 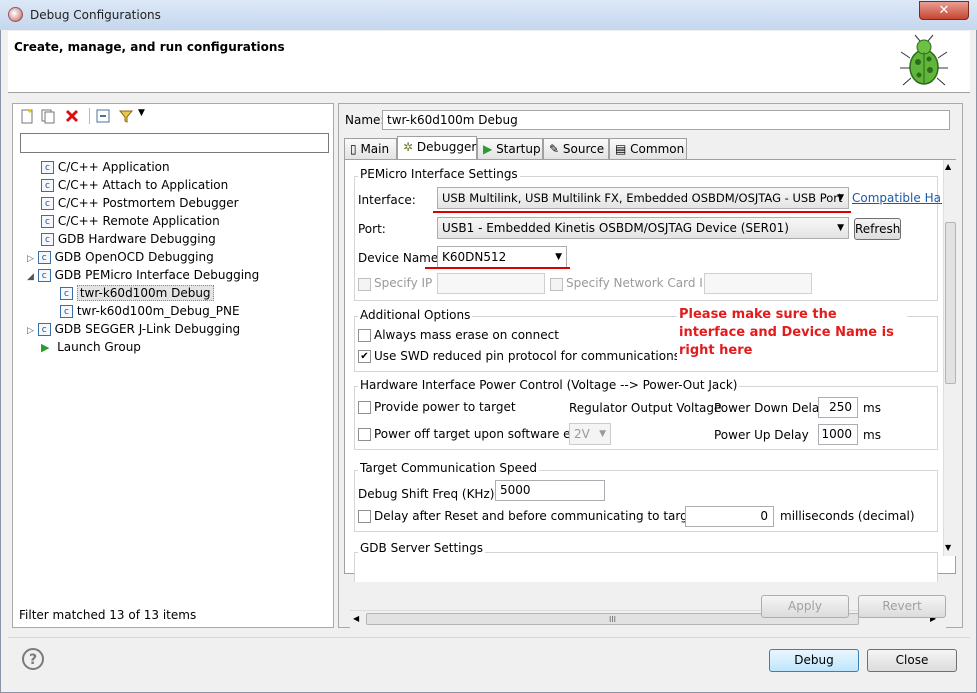 I want to click on swd-checkbox: ✔, so click(x=364, y=356).